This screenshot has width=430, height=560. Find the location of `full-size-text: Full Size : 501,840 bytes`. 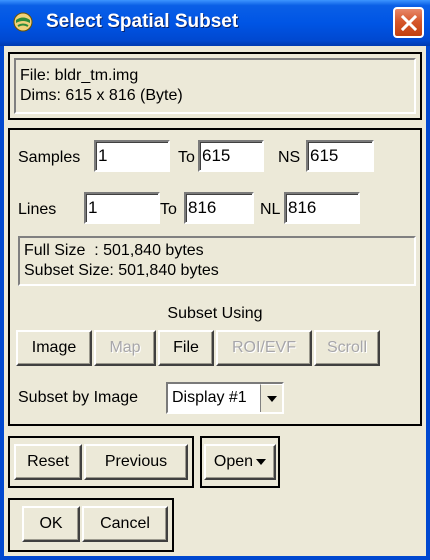

full-size-text: Full Size : 501,840 bytes is located at coordinates (114, 250).